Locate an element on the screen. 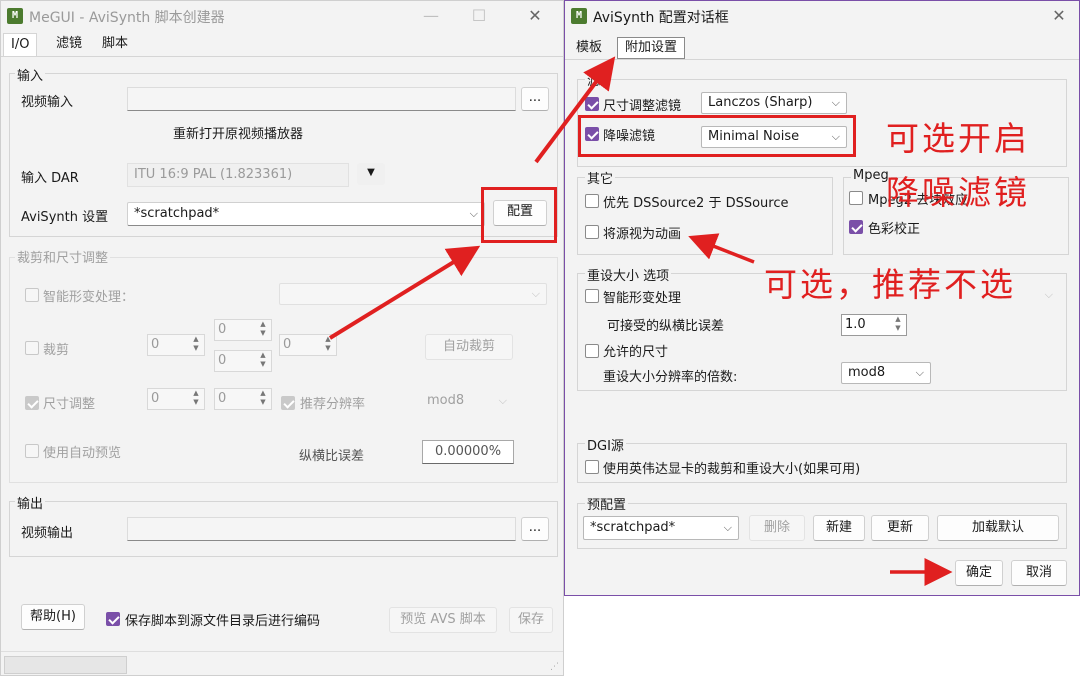 The width and height of the screenshot is (1080, 676). smart-deform-label: 智能形变处理 is located at coordinates (642, 298).